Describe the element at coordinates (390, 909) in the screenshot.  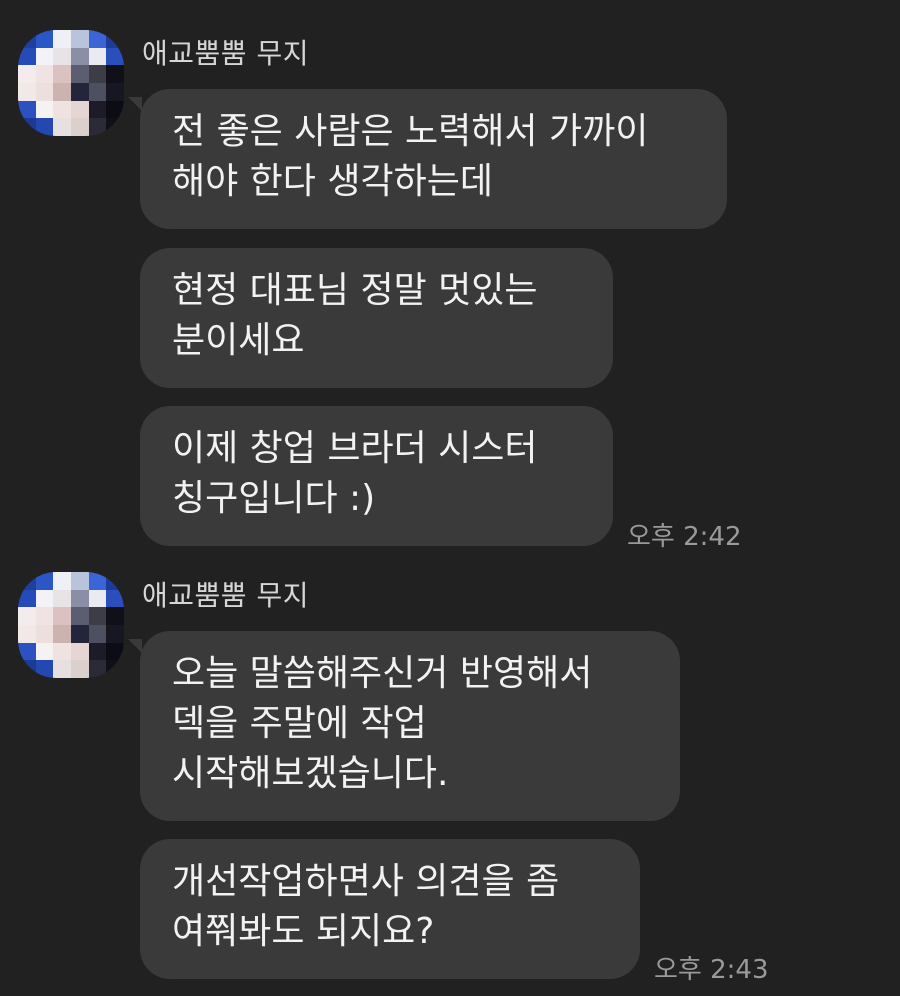
I see `message-bubble: 개선작업하면사 의견을 좀 여쭤봐도 되지요?` at that location.